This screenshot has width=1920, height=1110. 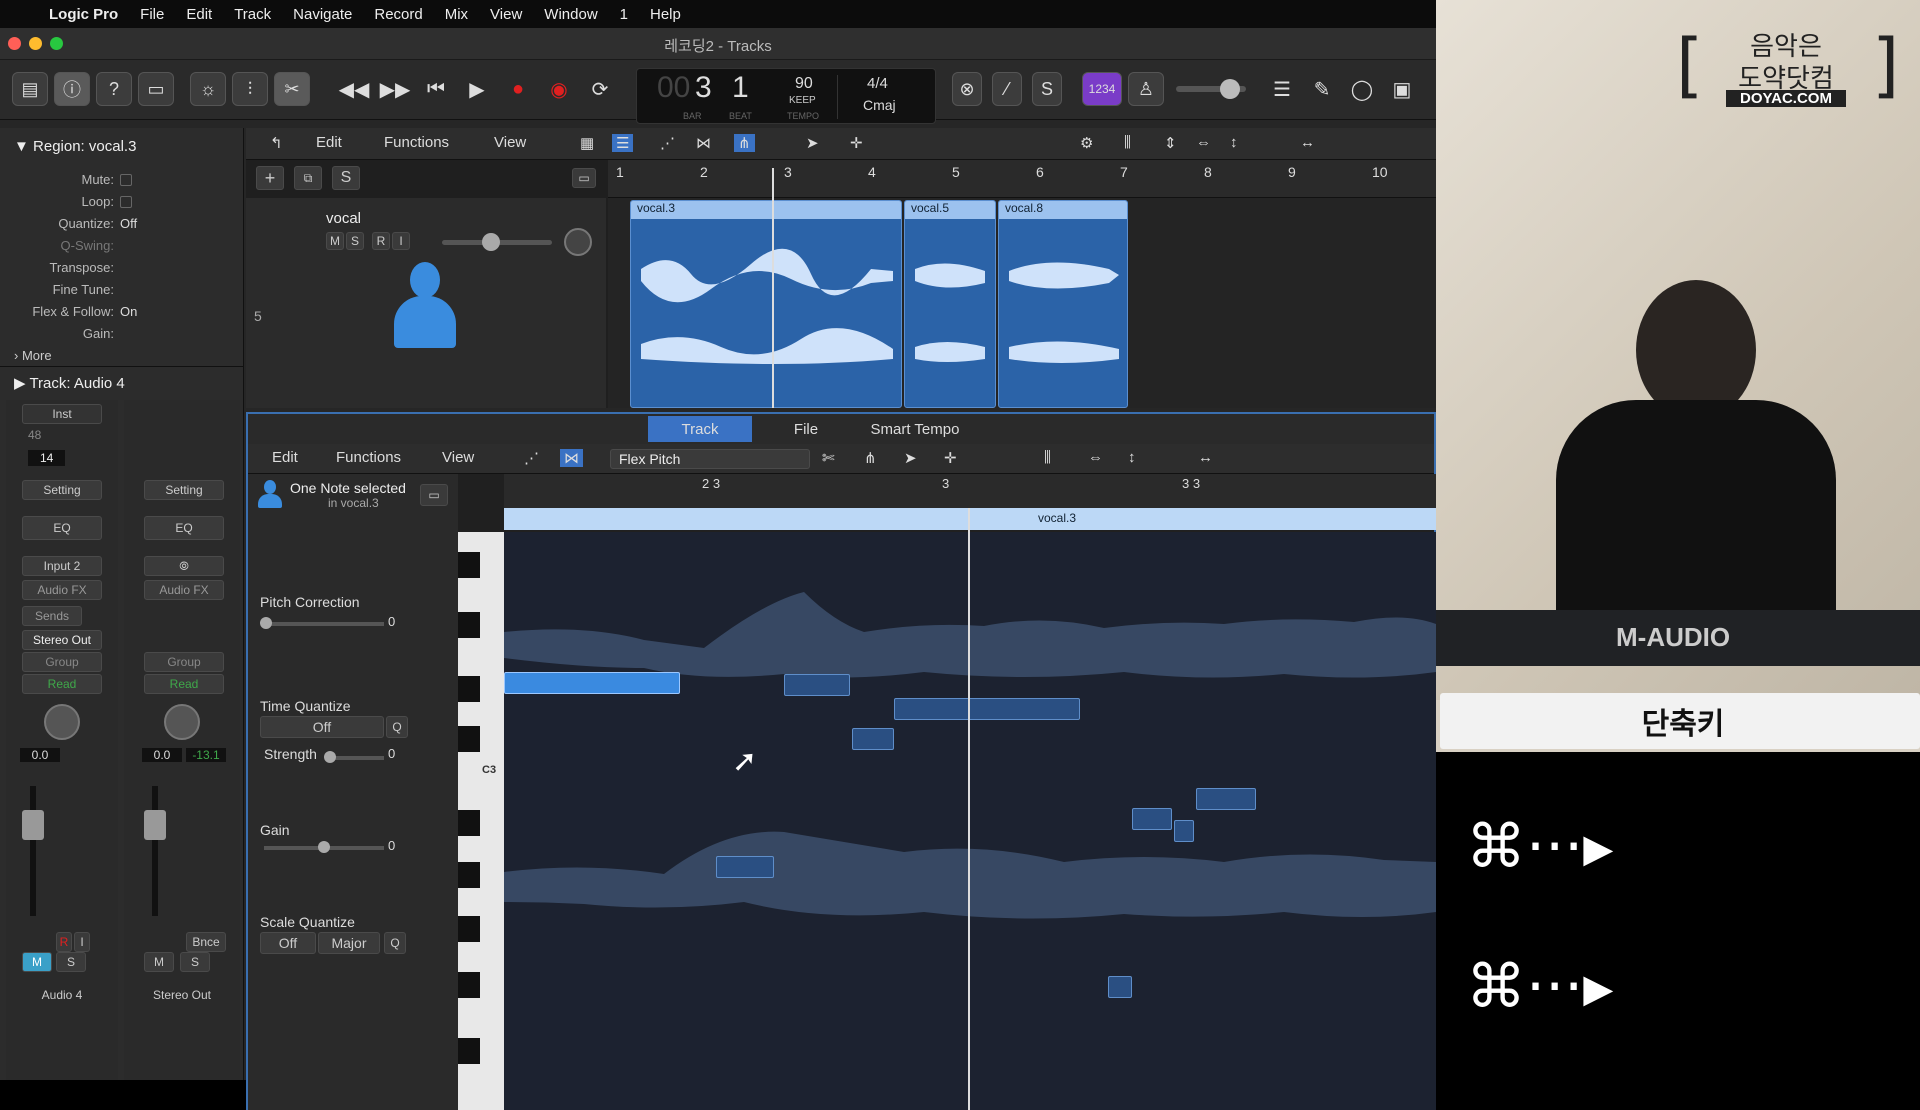 What do you see at coordinates (518, 89) in the screenshot?
I see `record-icon: ●` at bounding box center [518, 89].